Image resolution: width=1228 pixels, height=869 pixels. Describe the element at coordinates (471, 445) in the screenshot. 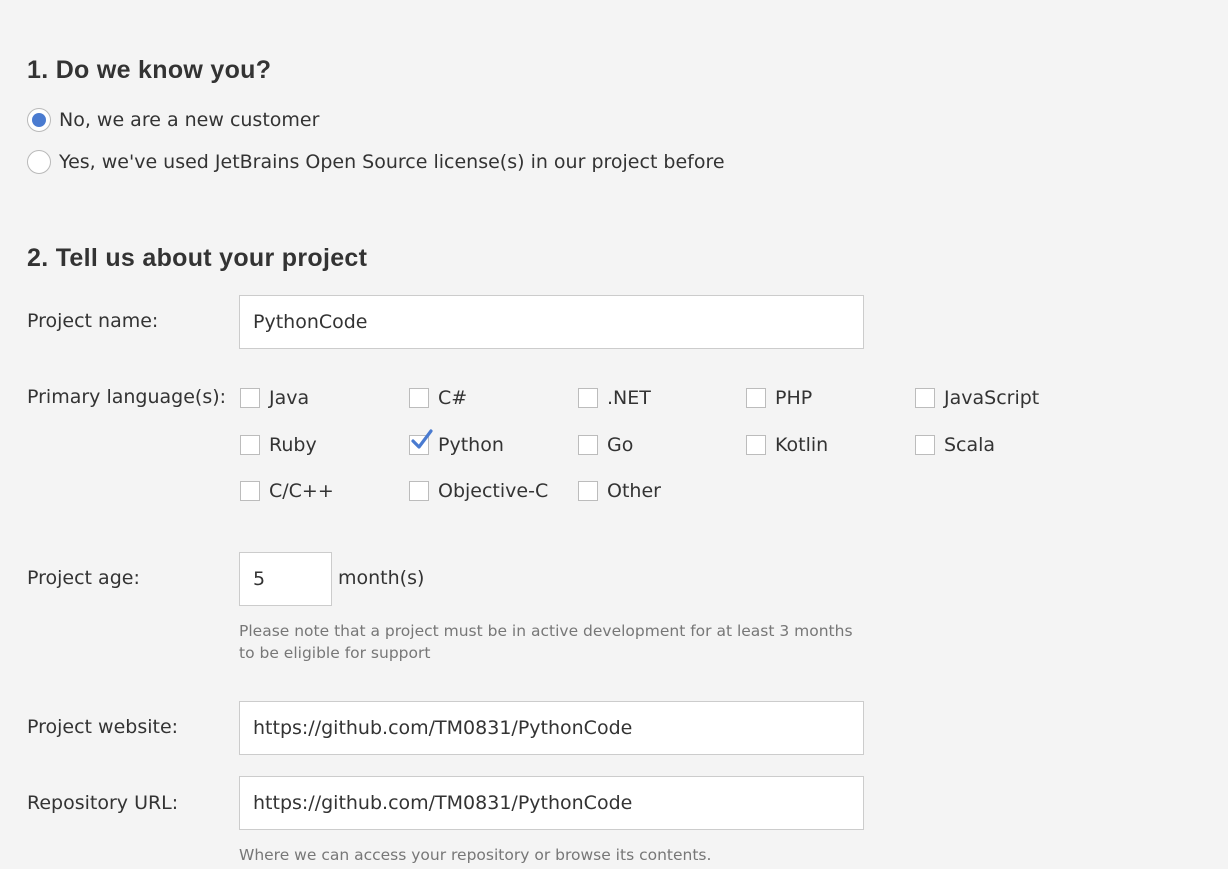

I see `language-label: Python` at that location.